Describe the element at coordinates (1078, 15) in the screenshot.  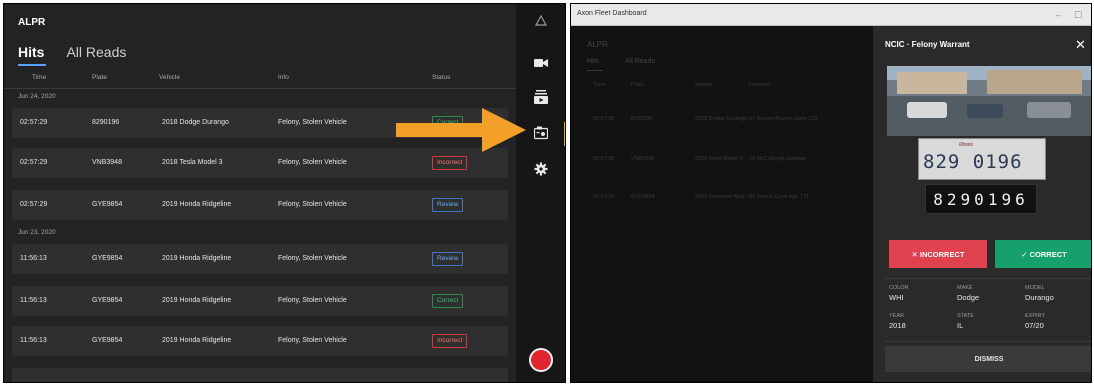
I see `maximize-button: ☐` at that location.